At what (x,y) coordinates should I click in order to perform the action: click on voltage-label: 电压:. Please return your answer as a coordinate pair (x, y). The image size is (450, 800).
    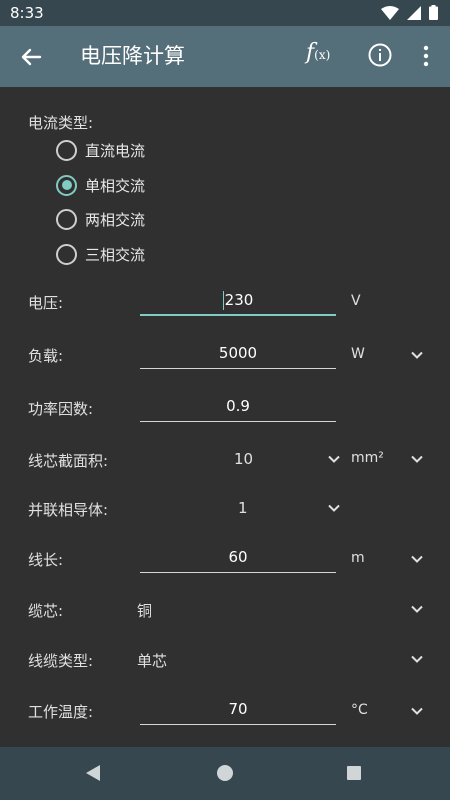
    Looking at the image, I should click on (46, 303).